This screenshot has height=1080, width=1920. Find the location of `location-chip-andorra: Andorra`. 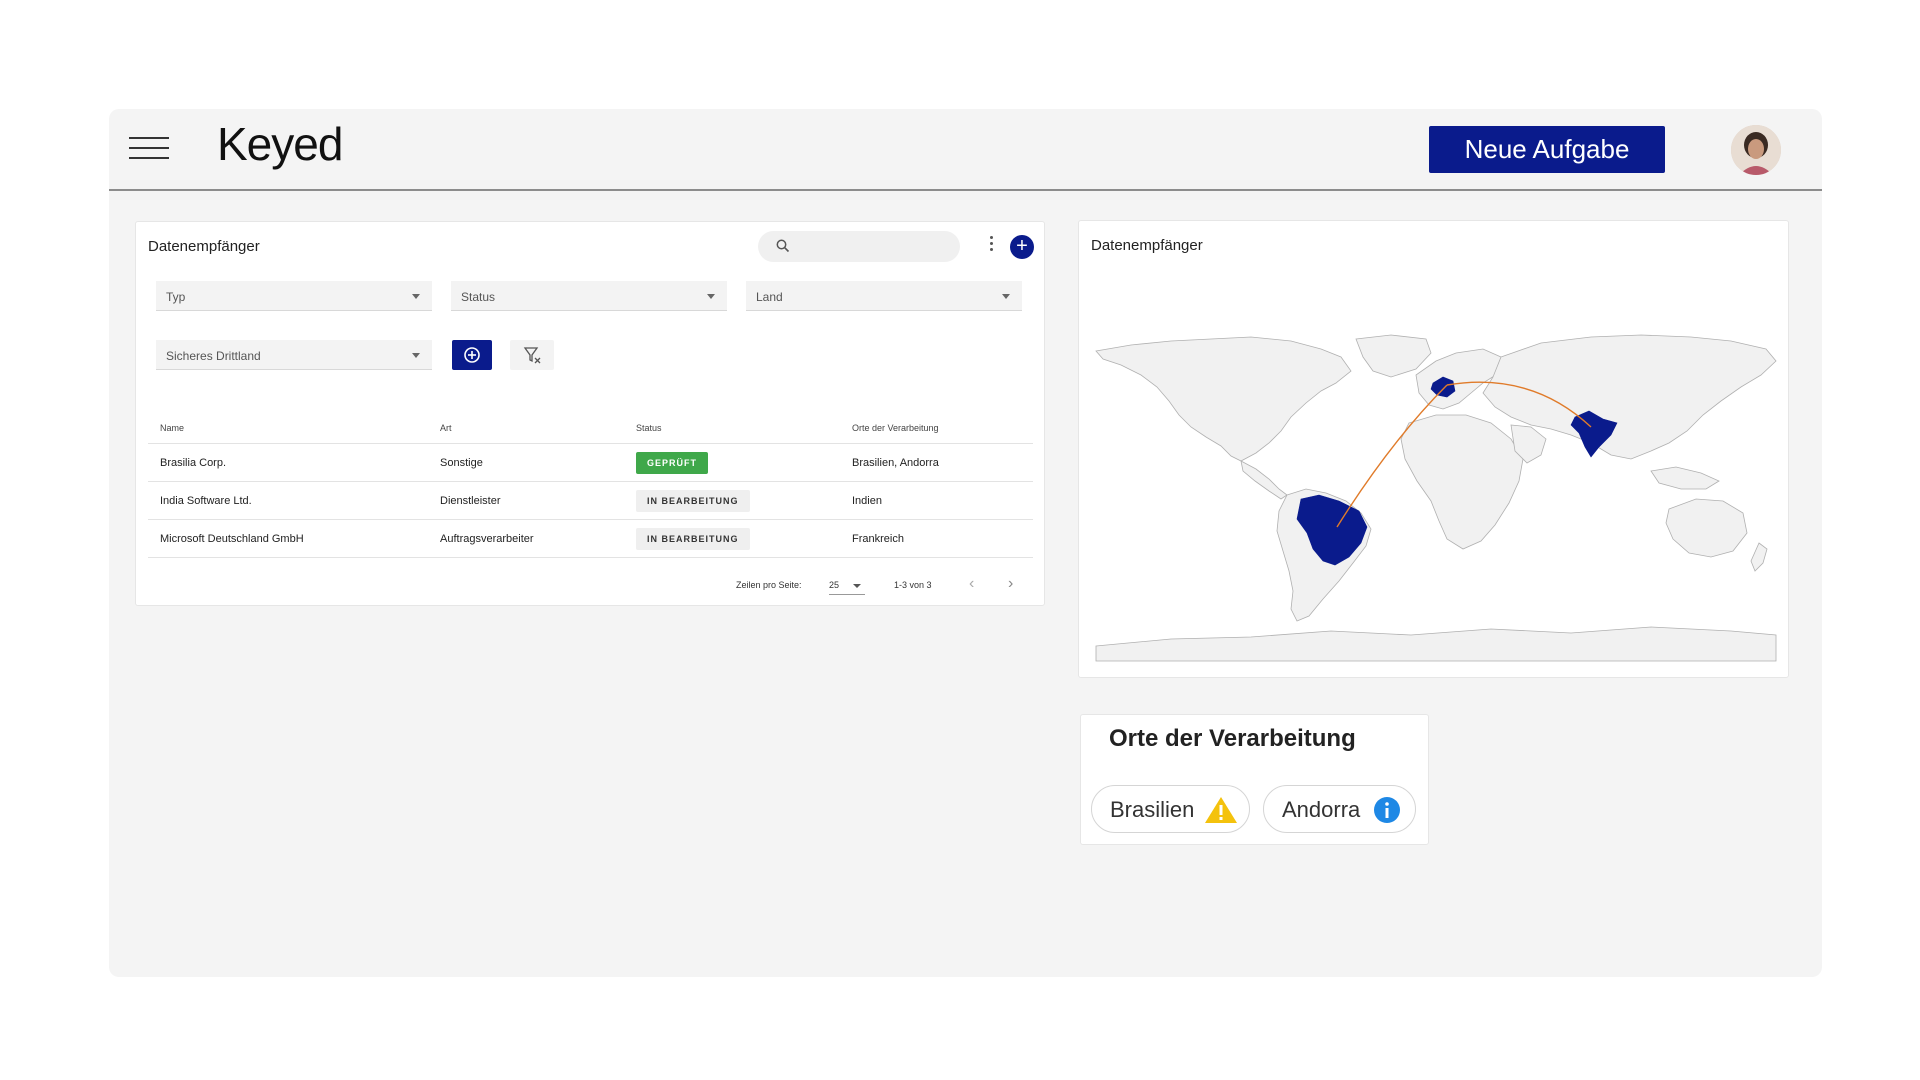

location-chip-andorra: Andorra is located at coordinates (1339, 809).